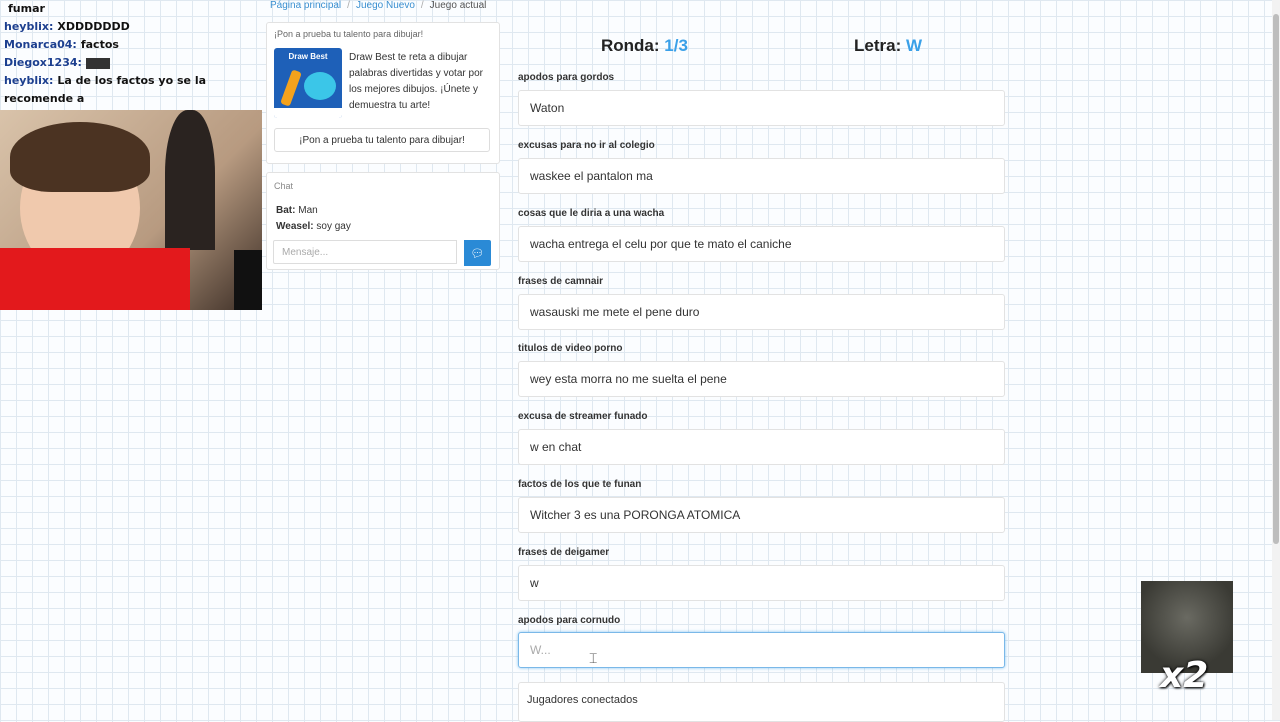 The height and width of the screenshot is (722, 1280). What do you see at coordinates (570, 348) in the screenshot?
I see `field-label: titulos de video porno` at bounding box center [570, 348].